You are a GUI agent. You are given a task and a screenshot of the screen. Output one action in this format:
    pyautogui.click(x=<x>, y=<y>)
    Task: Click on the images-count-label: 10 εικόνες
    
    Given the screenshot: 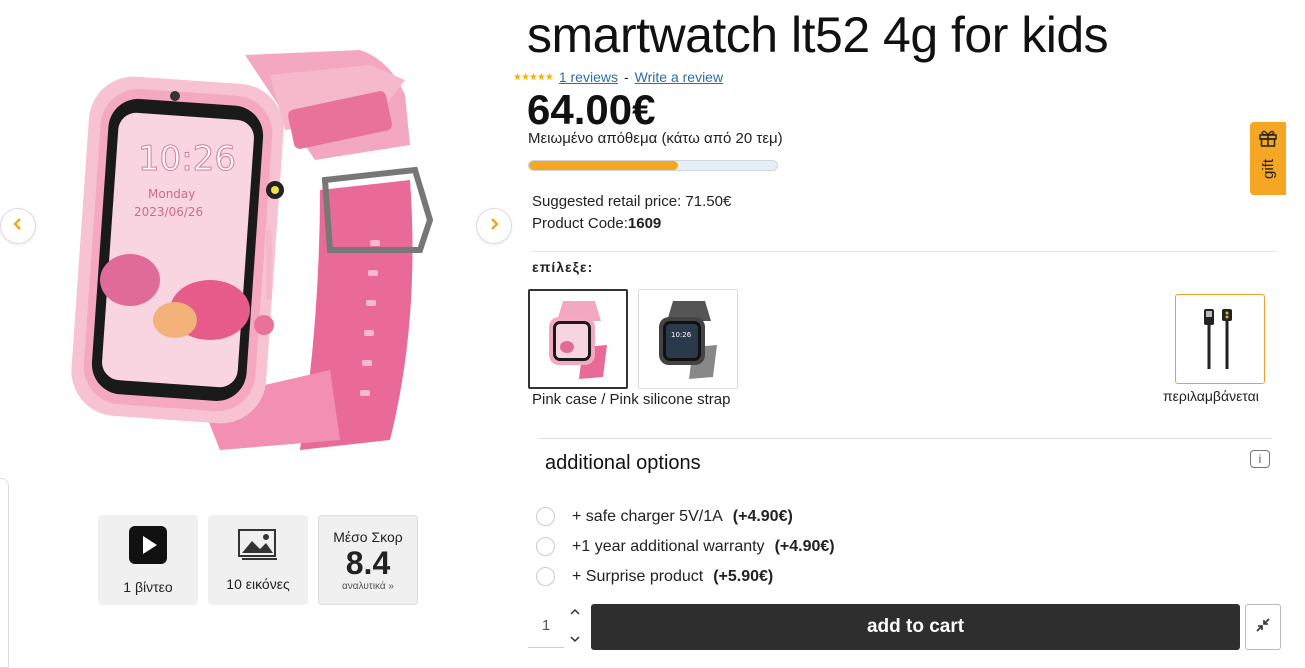 What is the action you would take?
    pyautogui.click(x=258, y=583)
    